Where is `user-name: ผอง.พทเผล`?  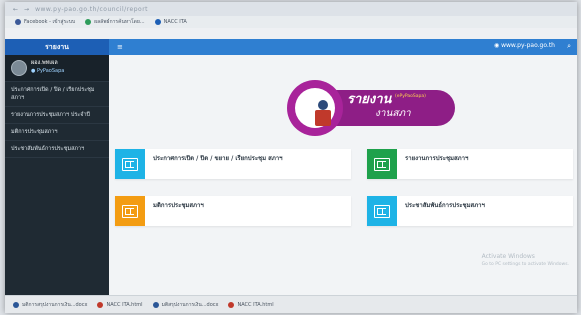 user-name: ผอง.พทเผล is located at coordinates (44, 63).